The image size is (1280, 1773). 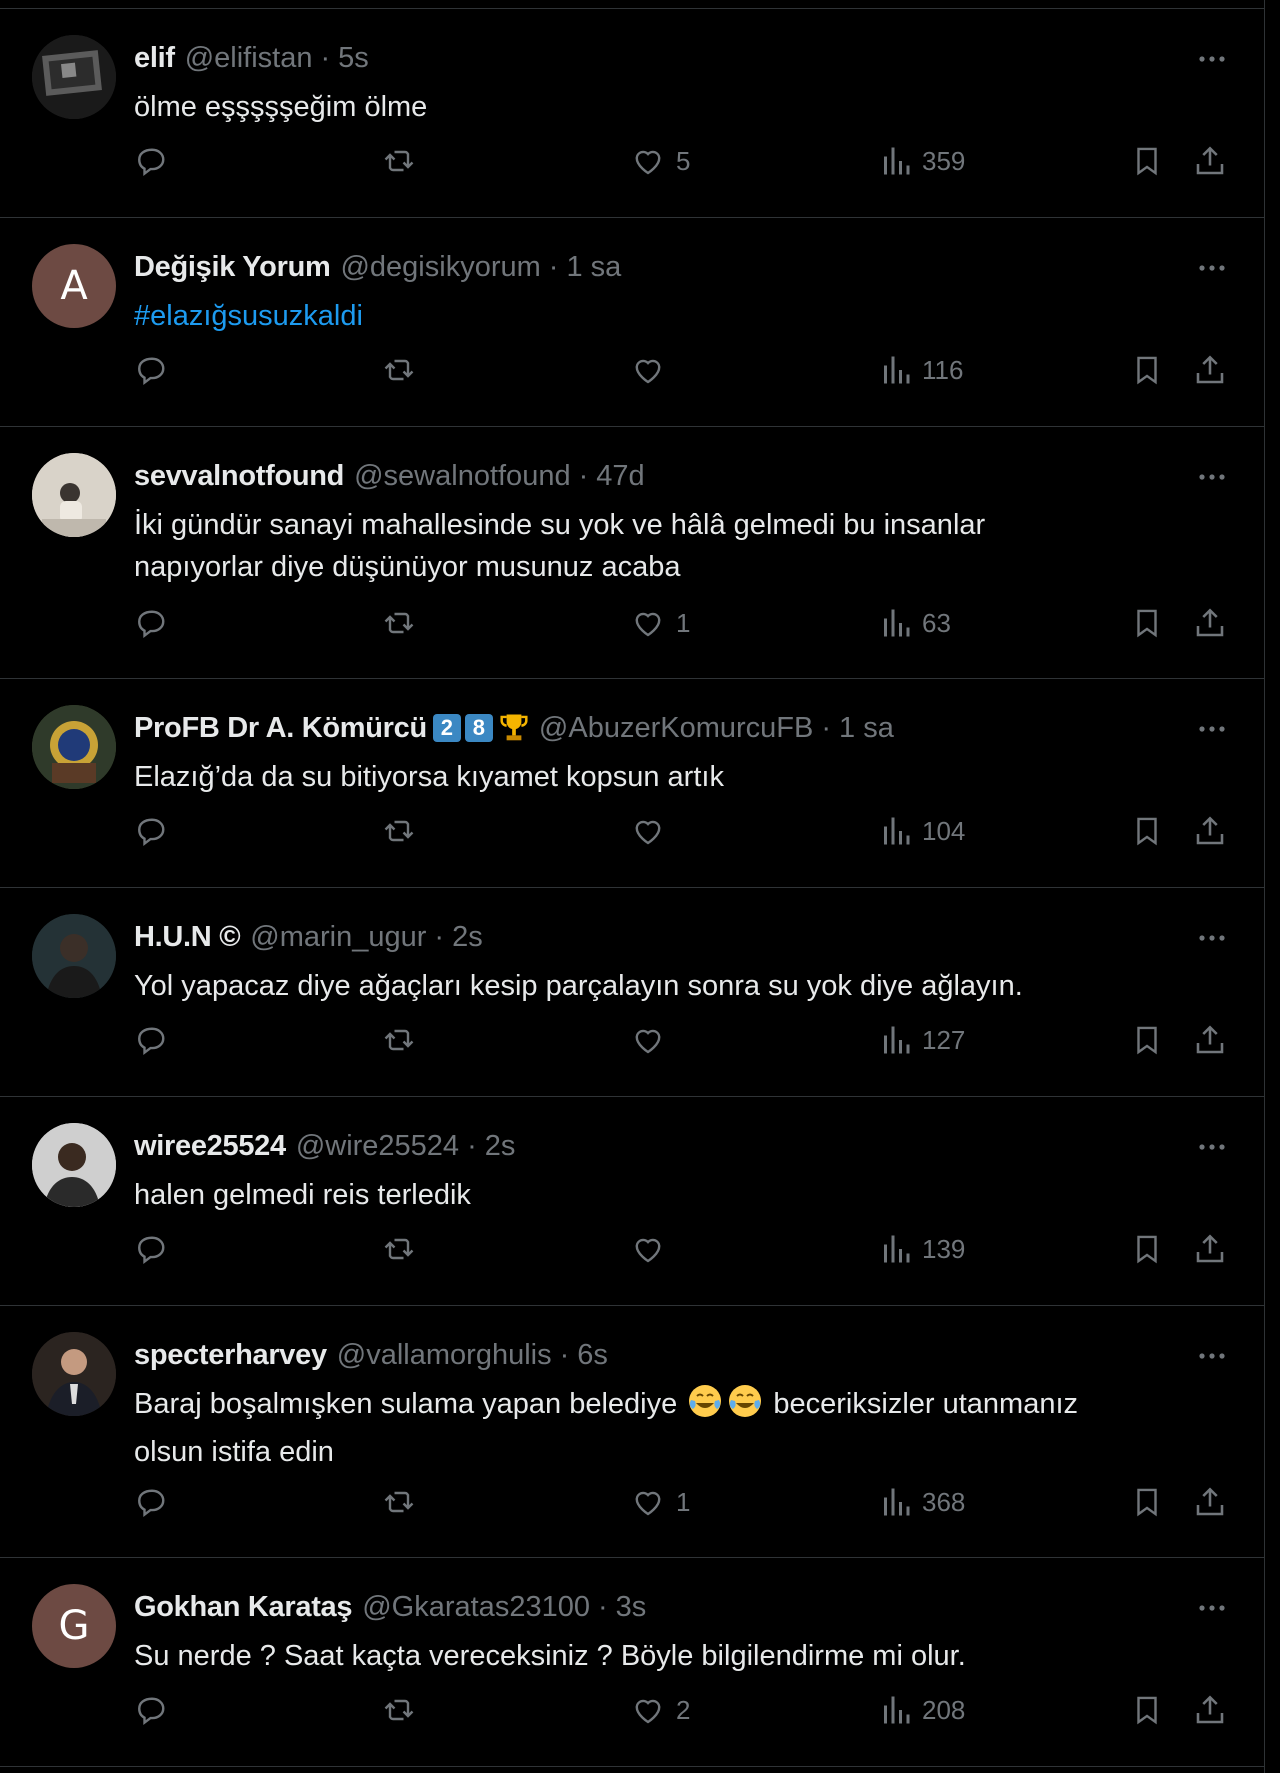 What do you see at coordinates (187, 937) in the screenshot?
I see `display-name: H.U.N ©` at bounding box center [187, 937].